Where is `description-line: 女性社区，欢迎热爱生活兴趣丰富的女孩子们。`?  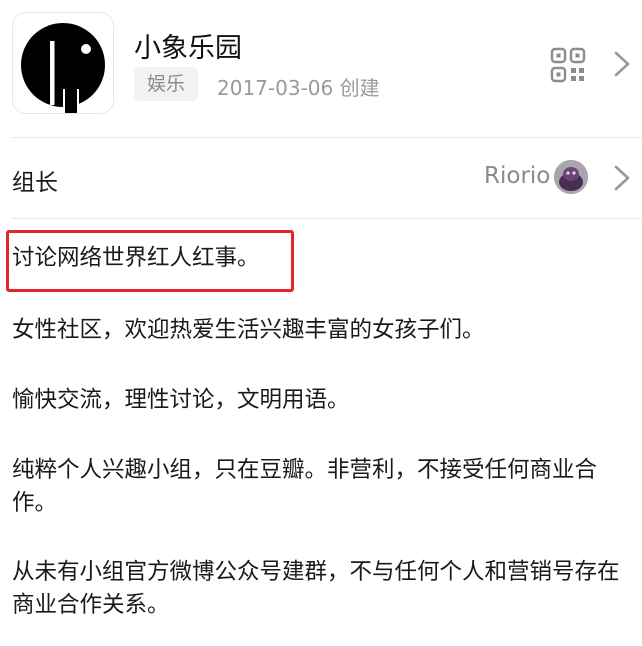
description-line: 女性社区，欢迎热爱生活兴趣丰富的女孩子们。 is located at coordinates (248, 330).